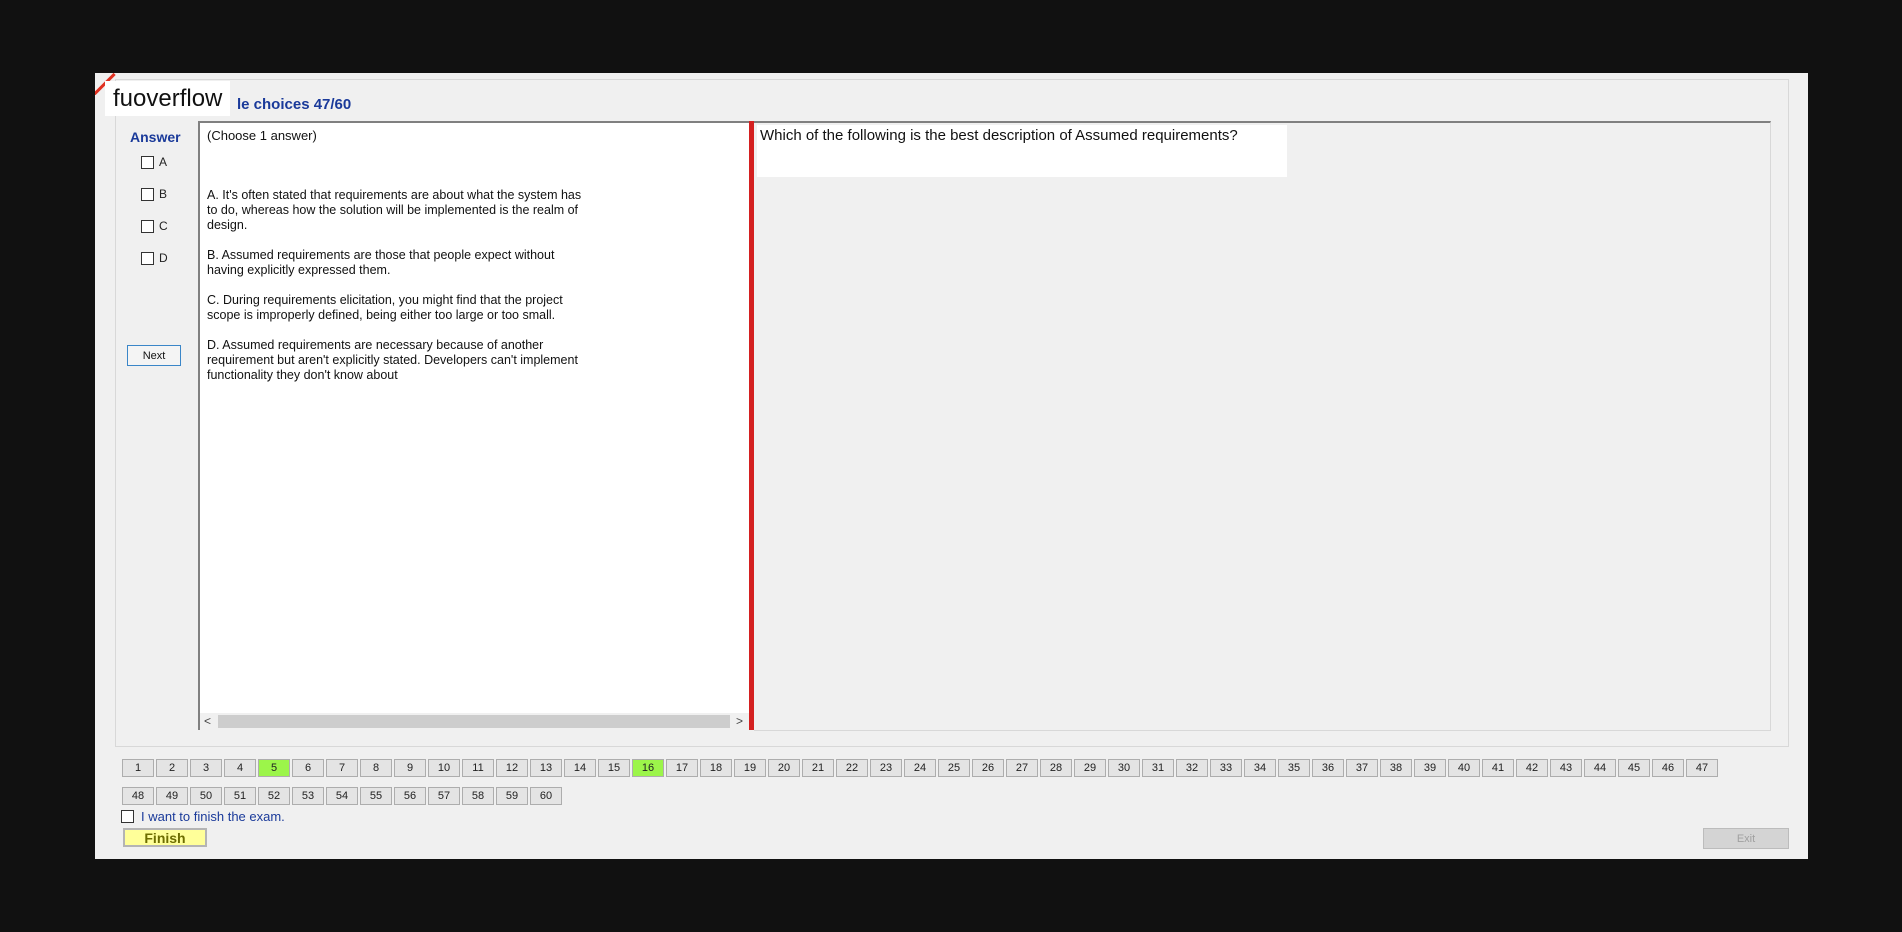  I want to click on question-nav-button: 11, so click(478, 768).